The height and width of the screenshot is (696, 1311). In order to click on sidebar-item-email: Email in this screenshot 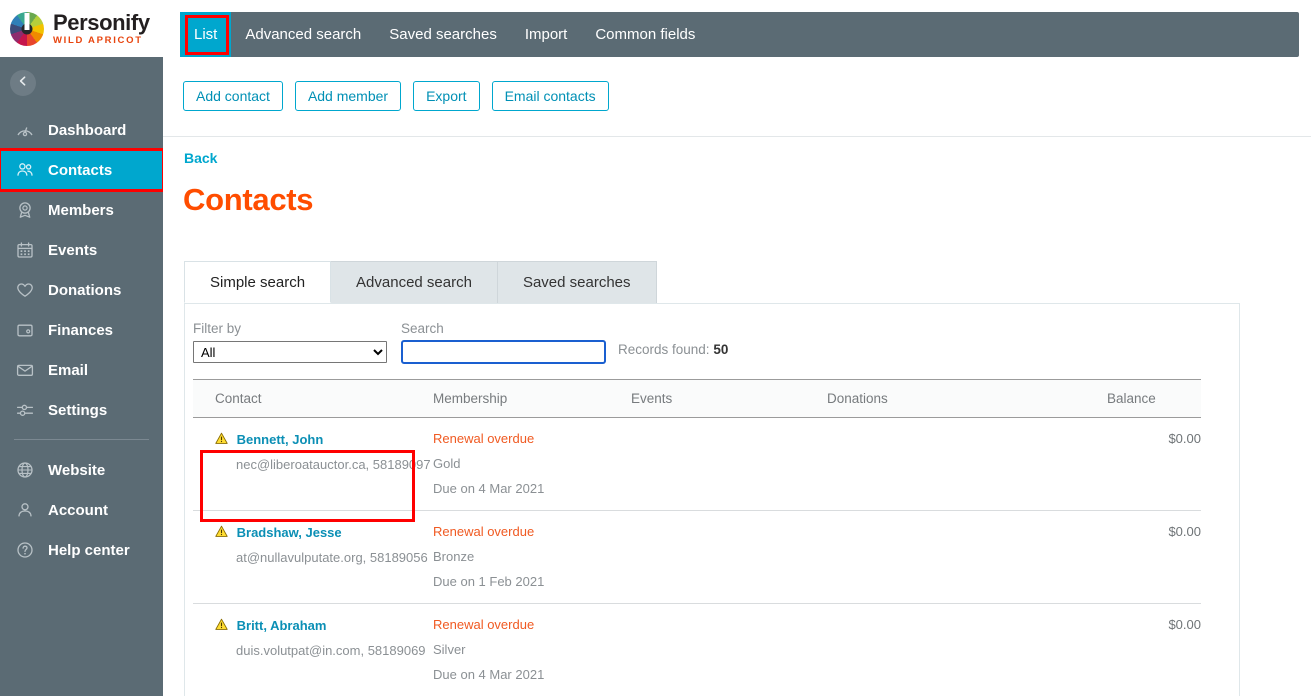, I will do `click(81, 370)`.